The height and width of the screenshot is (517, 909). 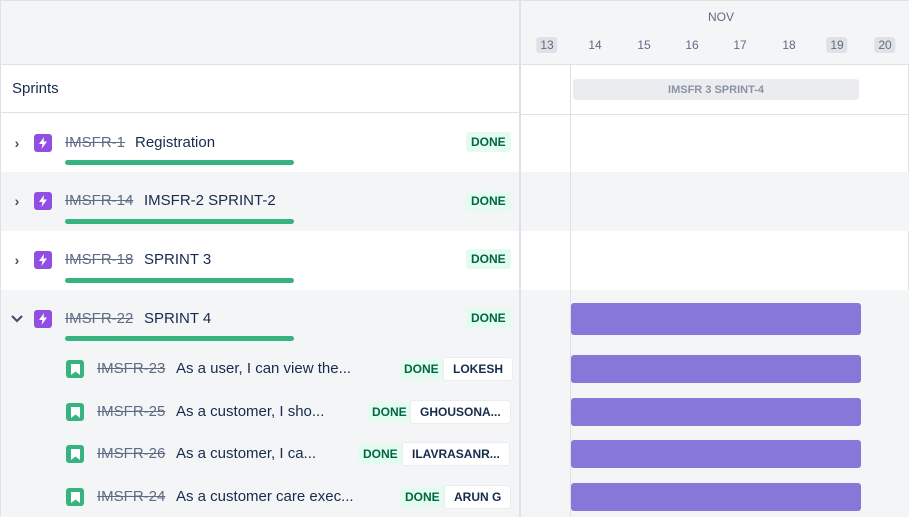 I want to click on chevron-down-icon, so click(x=17, y=319).